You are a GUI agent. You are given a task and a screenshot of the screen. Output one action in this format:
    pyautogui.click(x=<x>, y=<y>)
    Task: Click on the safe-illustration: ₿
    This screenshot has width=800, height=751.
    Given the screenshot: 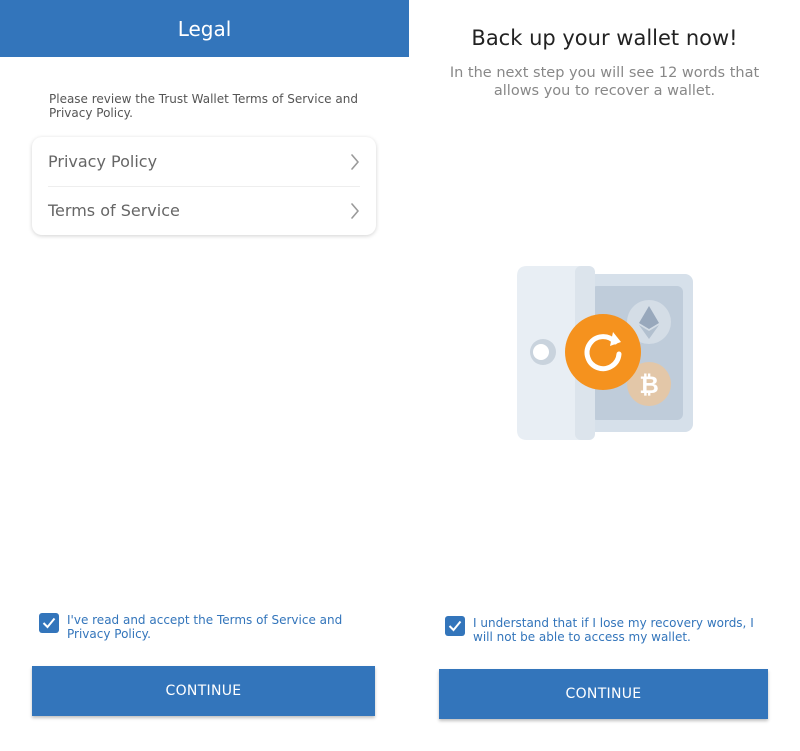 What is the action you would take?
    pyautogui.click(x=605, y=353)
    